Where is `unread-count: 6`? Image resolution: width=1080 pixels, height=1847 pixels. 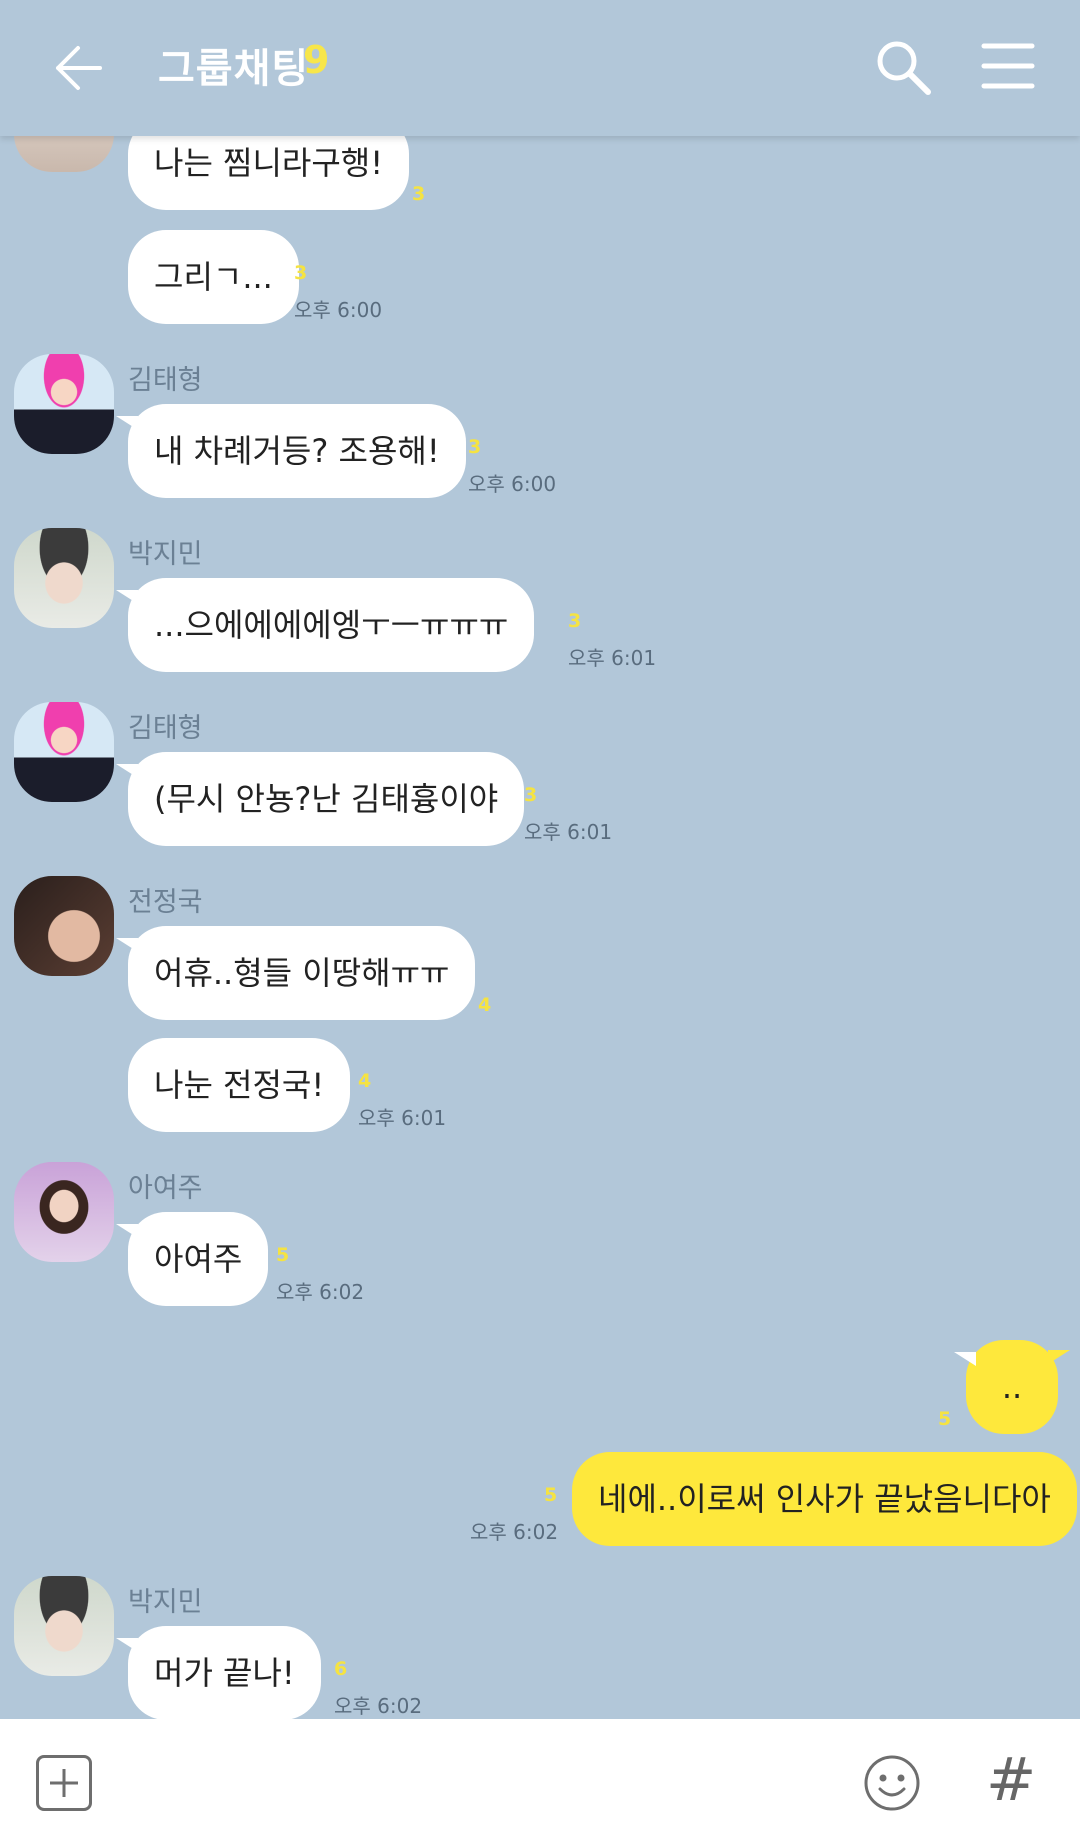 unread-count: 6 is located at coordinates (341, 1669).